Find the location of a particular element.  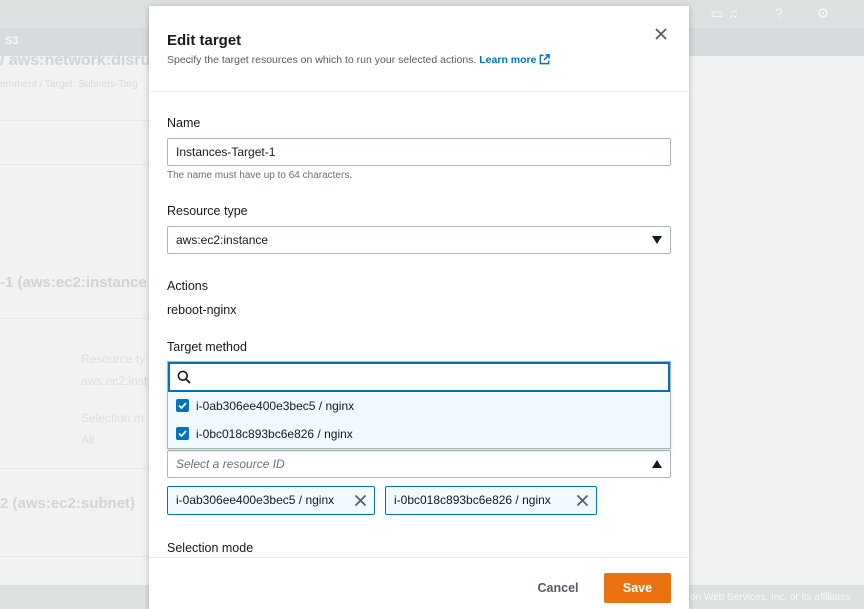

actions-value: reboot-nginx is located at coordinates (202, 310).